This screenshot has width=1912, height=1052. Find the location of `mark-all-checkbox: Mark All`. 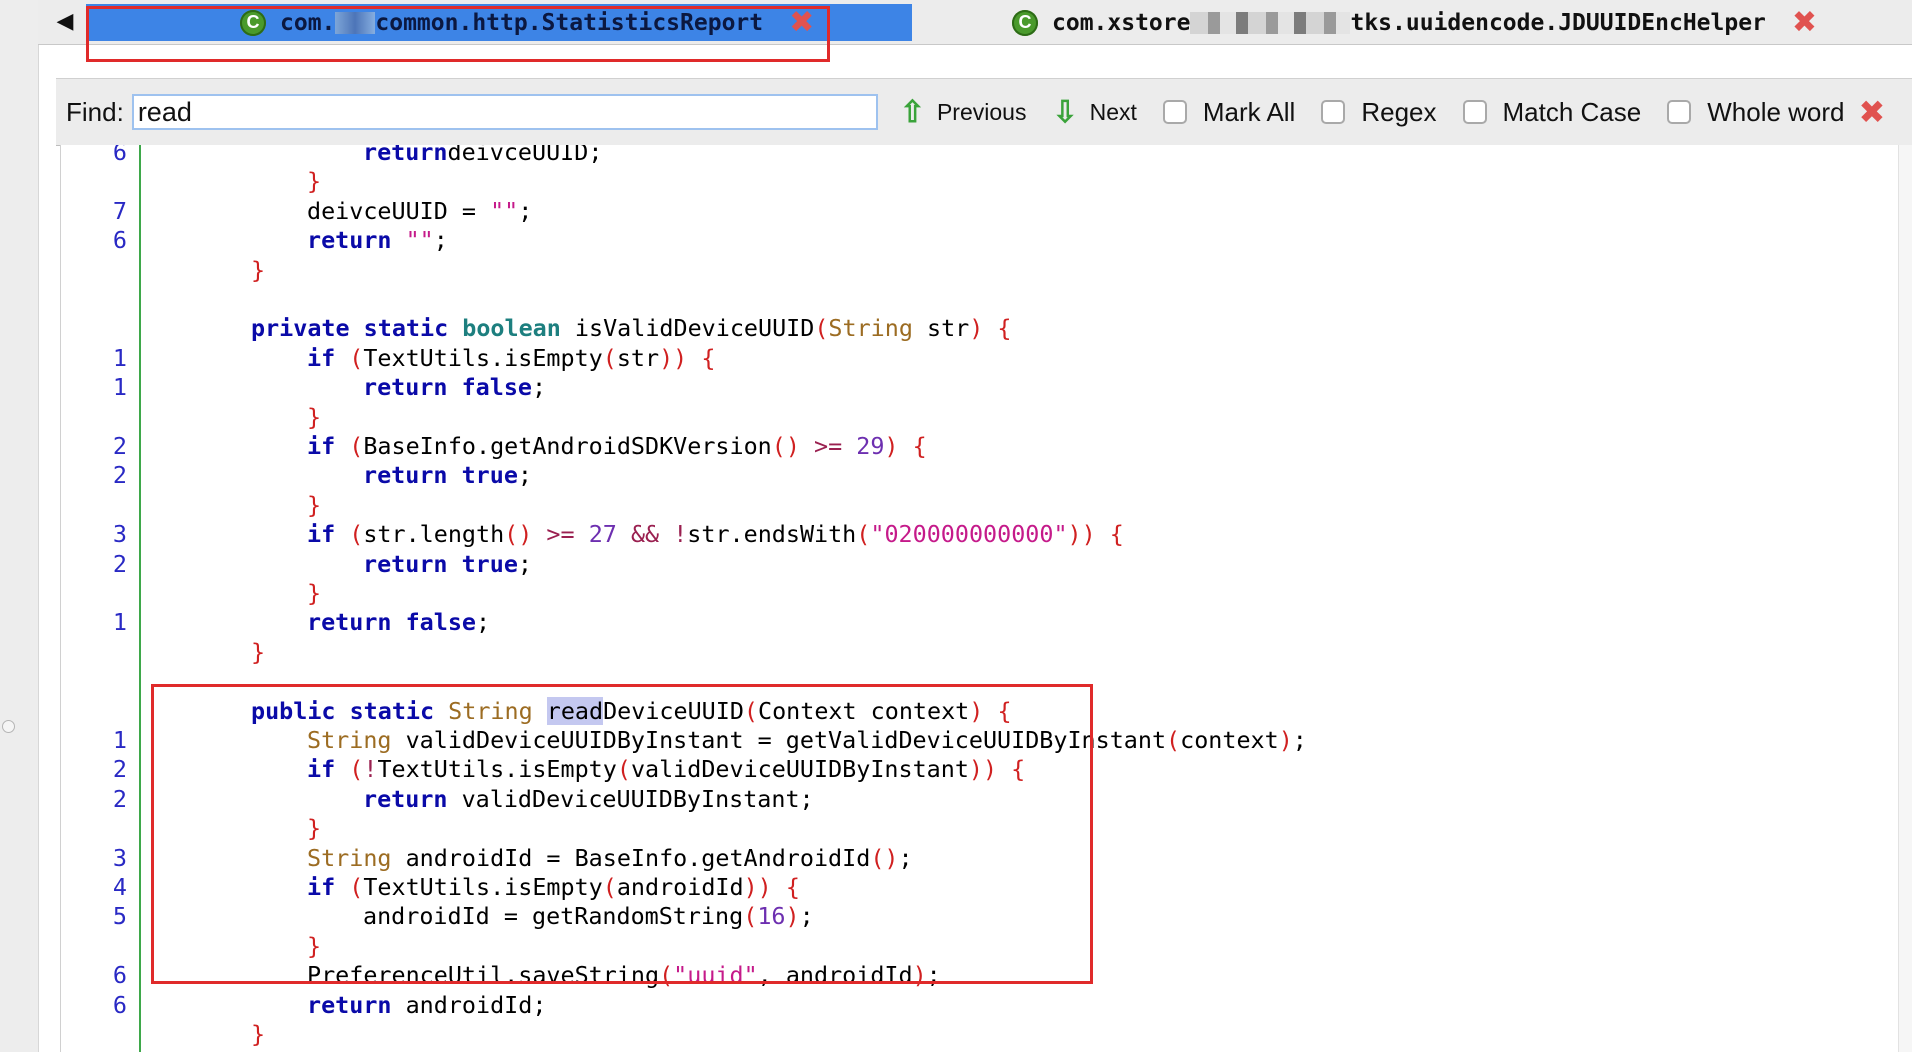

mark-all-checkbox: Mark All is located at coordinates (1228, 112).